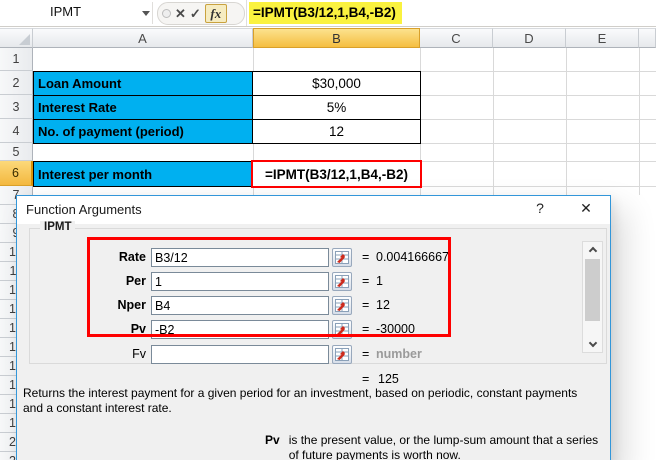  I want to click on argument-row-rate: Rate = 0.004166667, so click(313, 257).